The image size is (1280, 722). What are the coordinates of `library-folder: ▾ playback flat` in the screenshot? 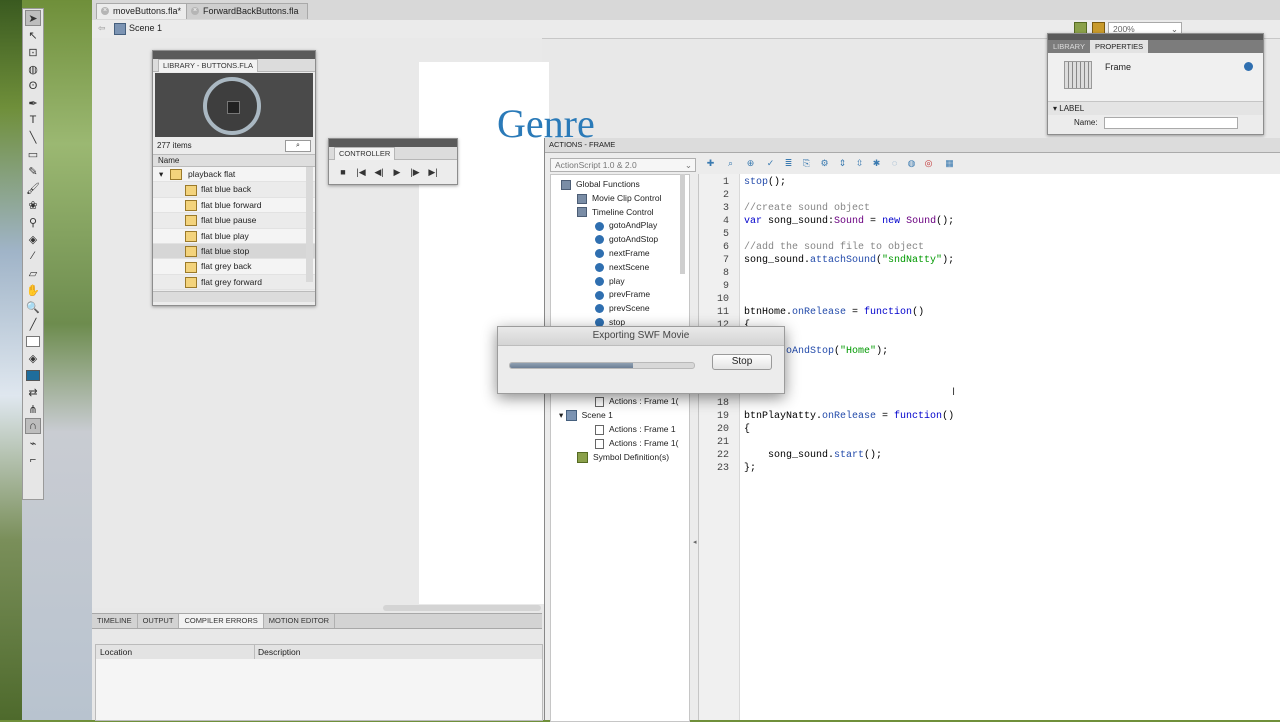 It's located at (234, 175).